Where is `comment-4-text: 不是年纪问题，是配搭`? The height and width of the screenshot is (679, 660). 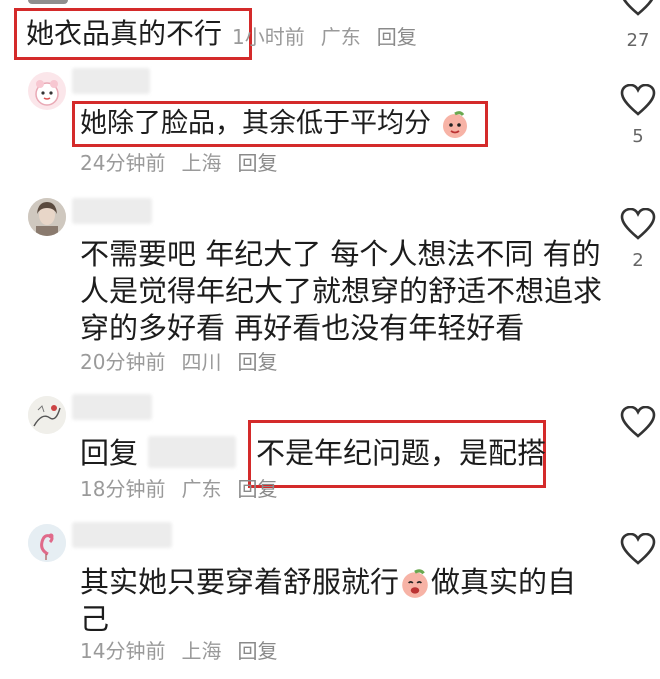
comment-4-text: 不是年纪问题，是配搭 is located at coordinates (401, 453).